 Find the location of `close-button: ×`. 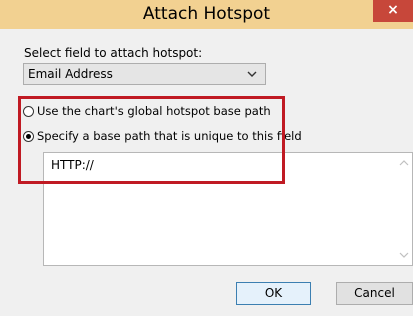

close-button: × is located at coordinates (393, 11).